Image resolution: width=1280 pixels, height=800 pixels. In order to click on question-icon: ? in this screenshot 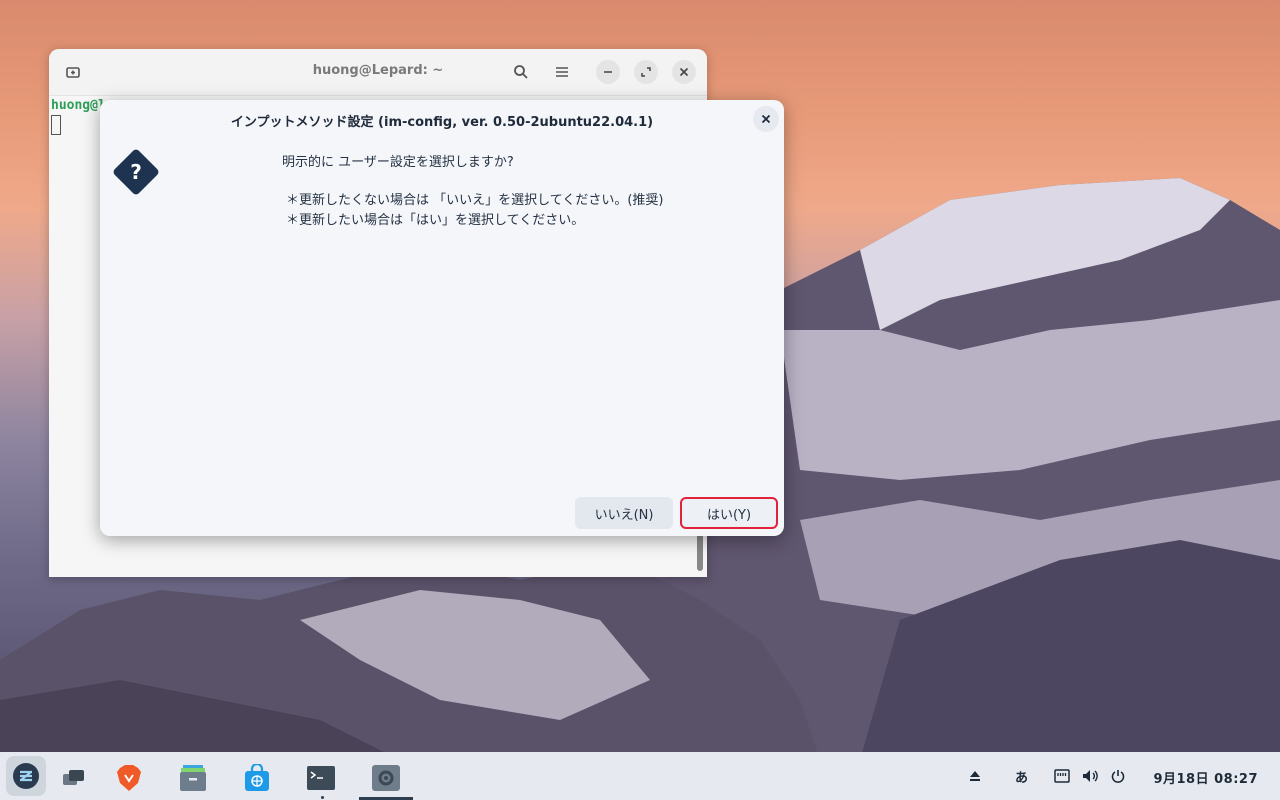, I will do `click(136, 172)`.